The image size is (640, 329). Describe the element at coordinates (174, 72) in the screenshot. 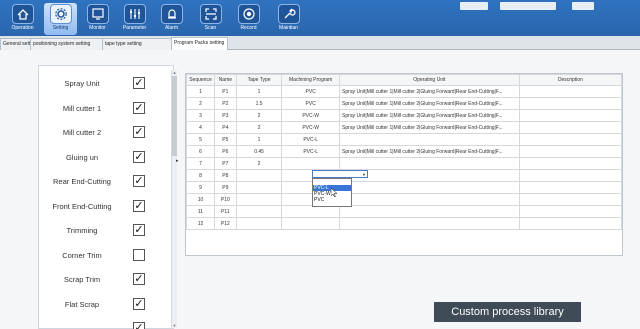

I see `scroll-up-arrow-icon: ▲` at that location.